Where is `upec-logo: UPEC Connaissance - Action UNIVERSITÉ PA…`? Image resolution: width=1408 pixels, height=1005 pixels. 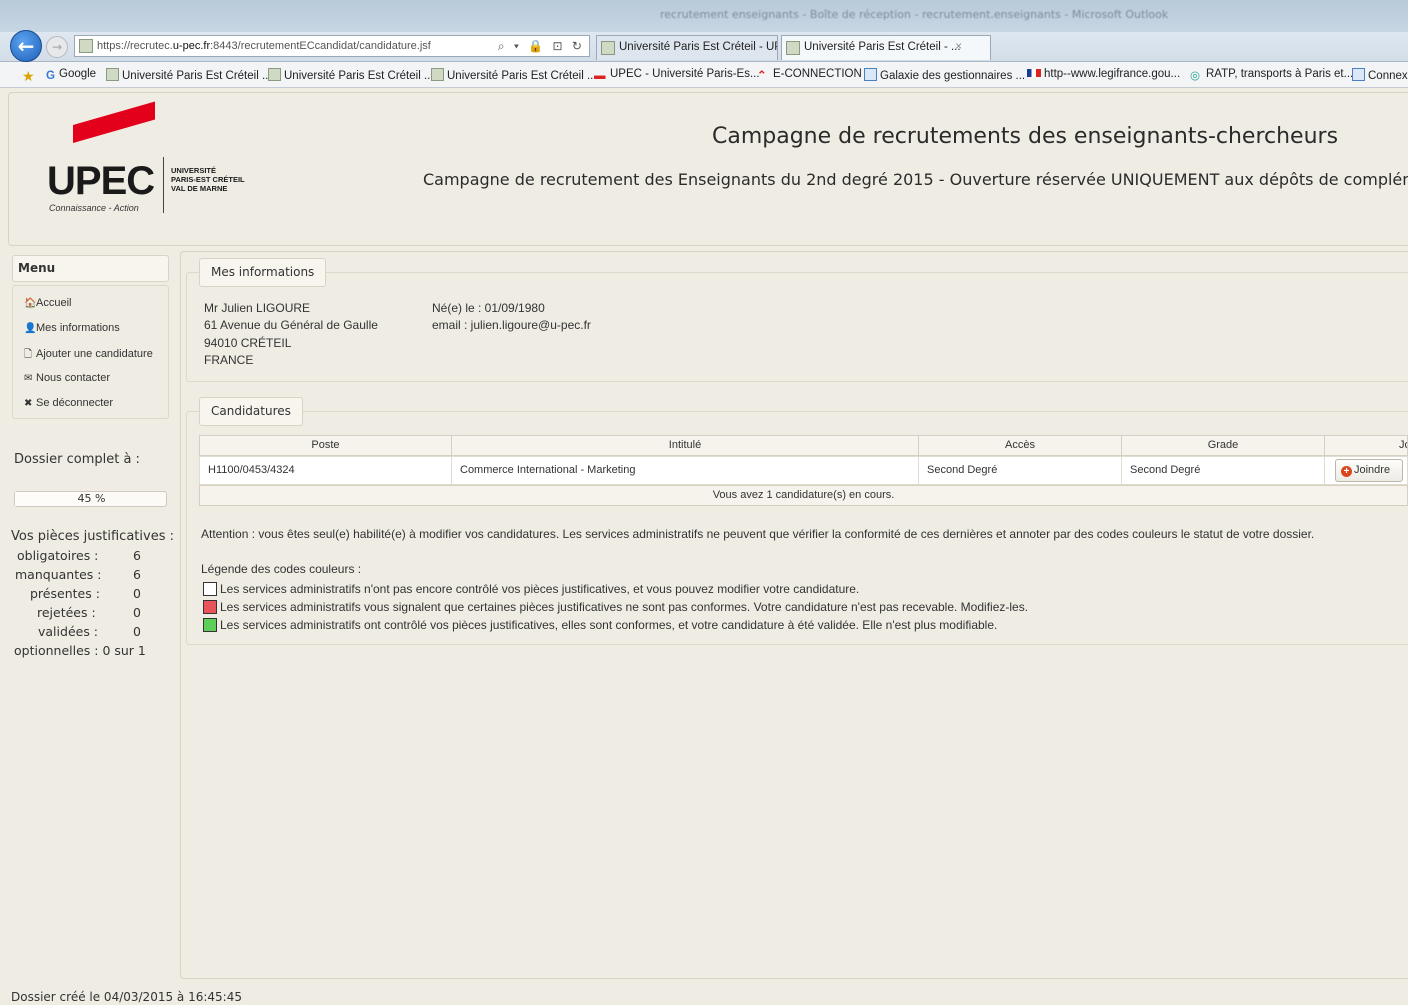
upec-logo: UPEC Connaissance - Action UNIVERSITÉ PA… is located at coordinates (157, 162).